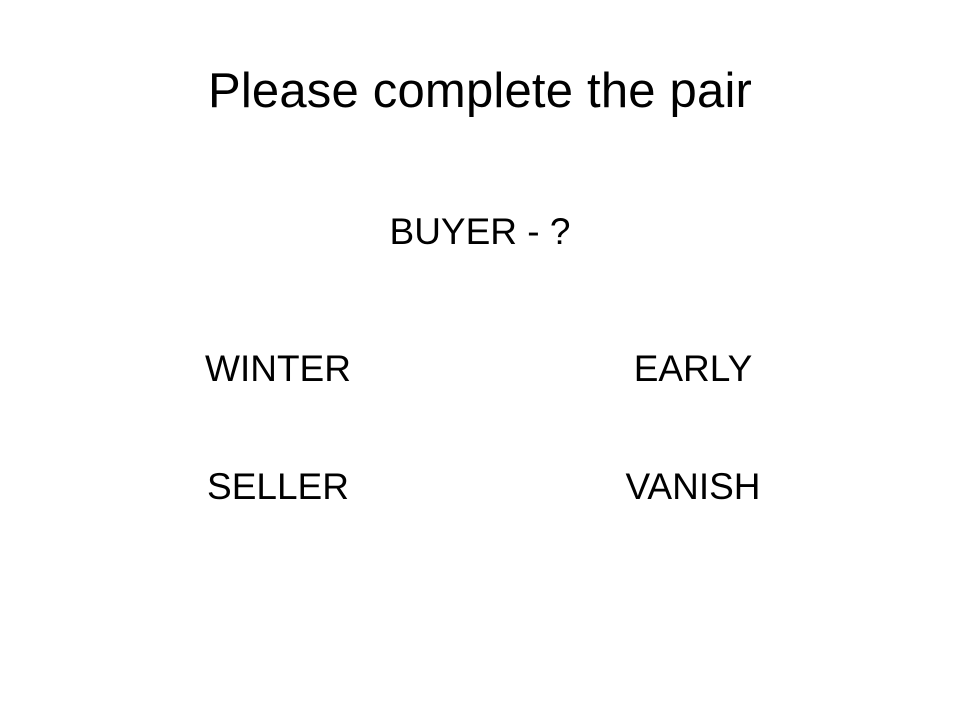 Image resolution: width=960 pixels, height=720 pixels. Describe the element at coordinates (278, 487) in the screenshot. I see `answer-option-seller: SELLER` at that location.